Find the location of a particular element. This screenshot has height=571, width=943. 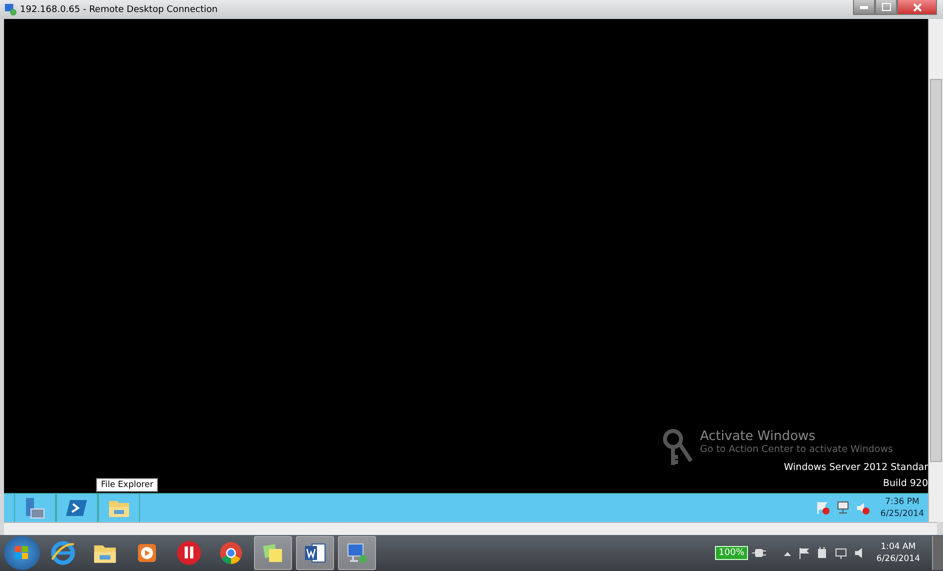

restore-button is located at coordinates (886, 7).